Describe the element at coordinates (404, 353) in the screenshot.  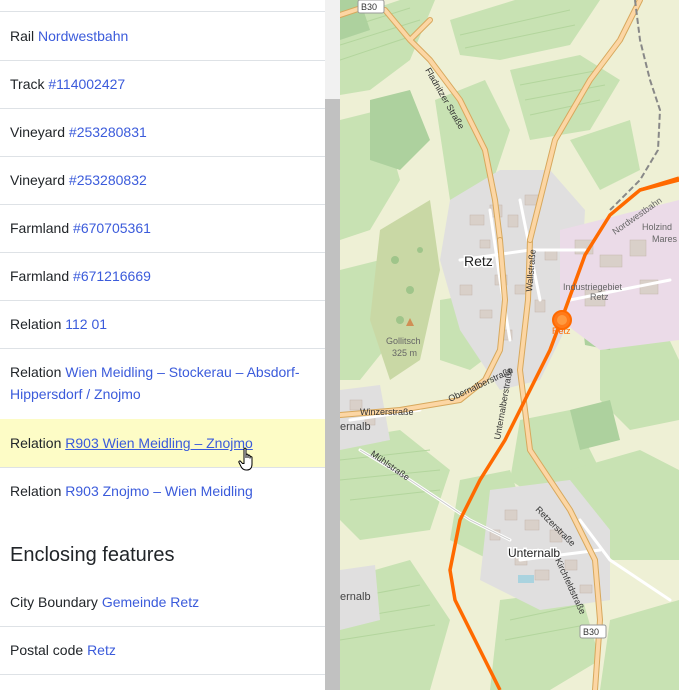
I see `peak-label: 325 m` at that location.